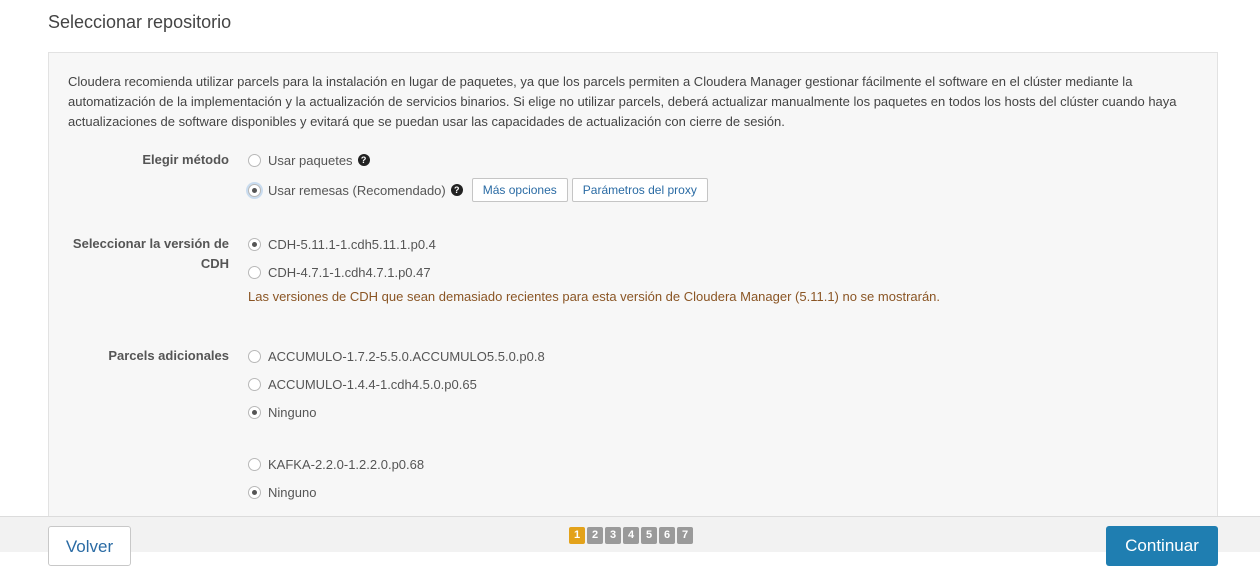 This screenshot has height=567, width=1260. I want to click on option-label: ACCUMULO-1.4.4-1.cdh4.5.0.p0.65, so click(372, 384).